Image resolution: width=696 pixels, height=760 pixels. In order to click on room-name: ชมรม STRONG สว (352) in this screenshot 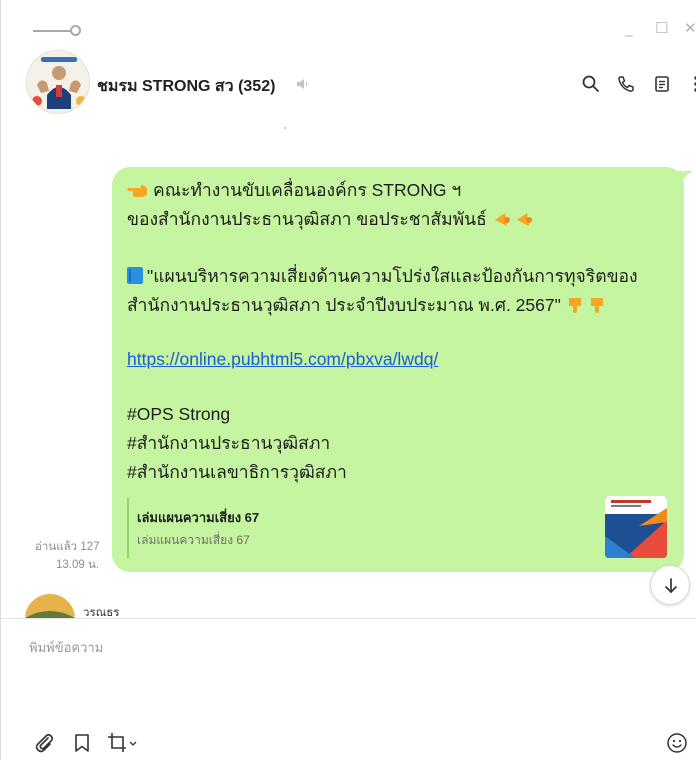, I will do `click(186, 86)`.